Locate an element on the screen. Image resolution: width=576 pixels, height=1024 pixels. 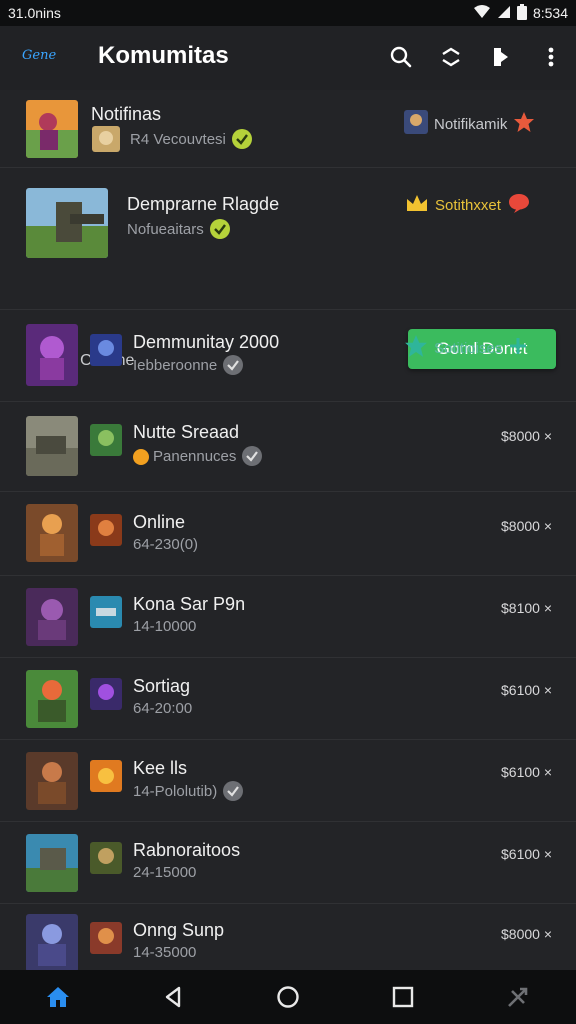
row-subtitle: 14-Pololutib) is located at coordinates (188, 791).